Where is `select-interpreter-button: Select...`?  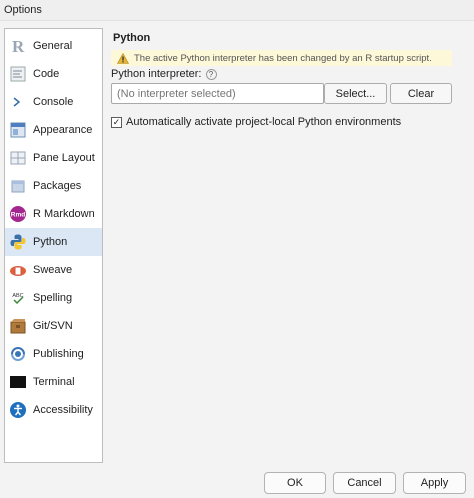 select-interpreter-button: Select... is located at coordinates (355, 93).